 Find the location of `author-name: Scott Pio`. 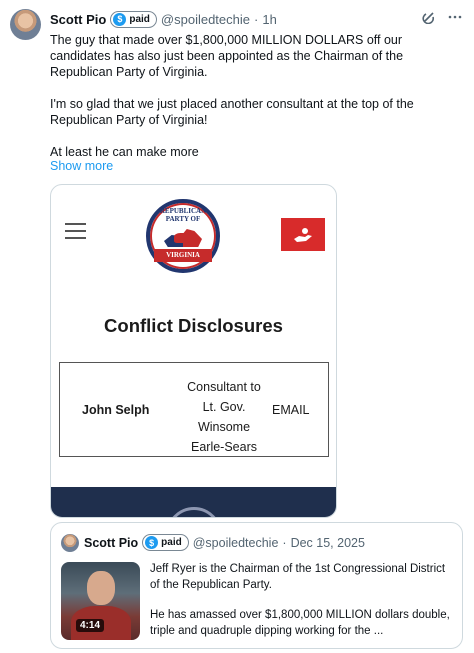

author-name: Scott Pio is located at coordinates (78, 19).